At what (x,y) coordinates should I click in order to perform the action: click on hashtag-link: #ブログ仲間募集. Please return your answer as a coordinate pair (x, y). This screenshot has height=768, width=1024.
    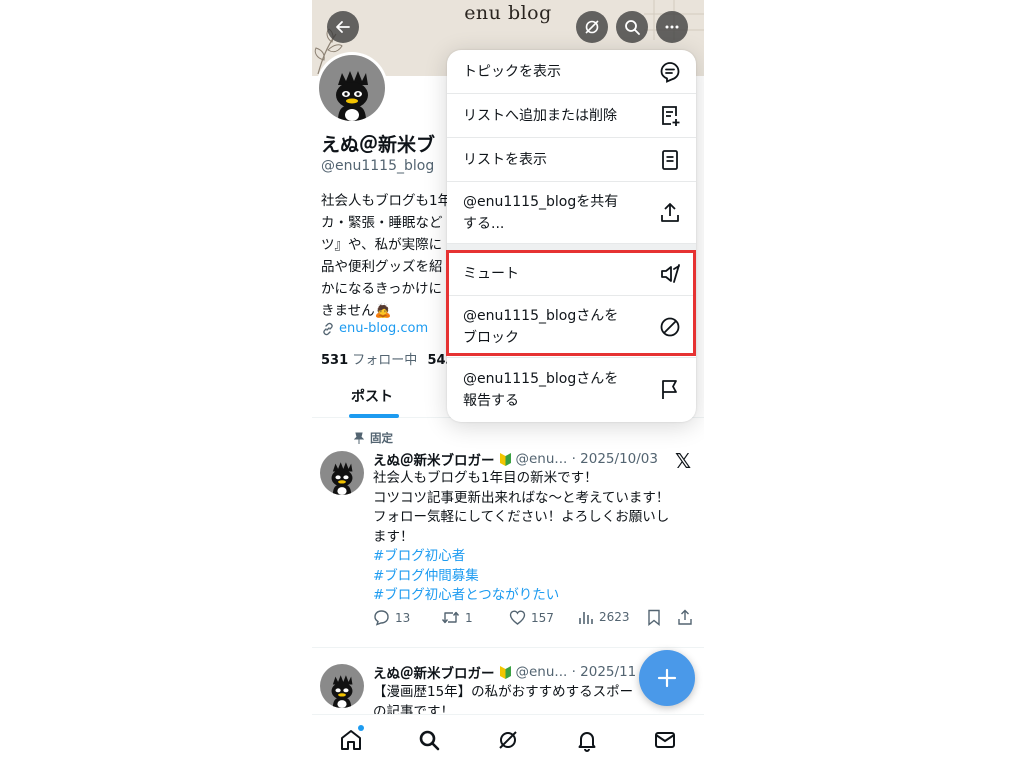
    Looking at the image, I should click on (533, 577).